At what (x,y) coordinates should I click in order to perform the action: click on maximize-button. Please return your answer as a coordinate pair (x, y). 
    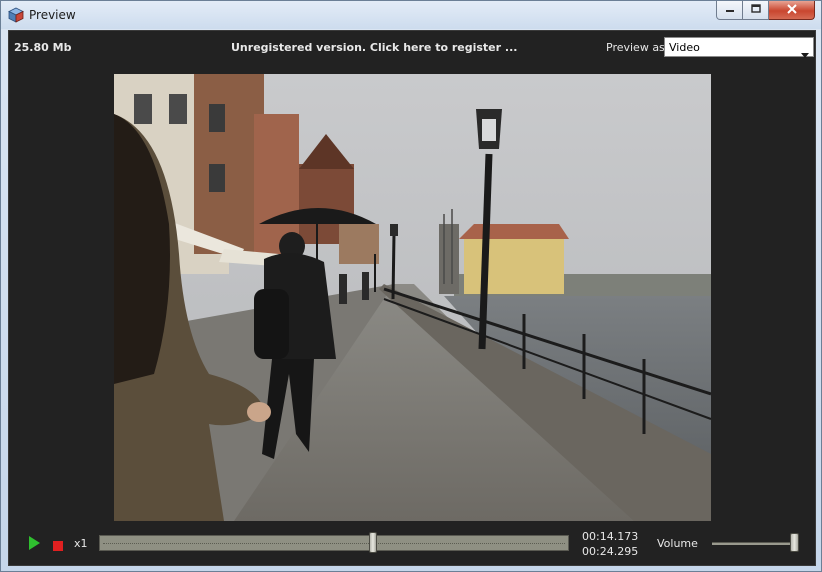
    Looking at the image, I should click on (756, 10).